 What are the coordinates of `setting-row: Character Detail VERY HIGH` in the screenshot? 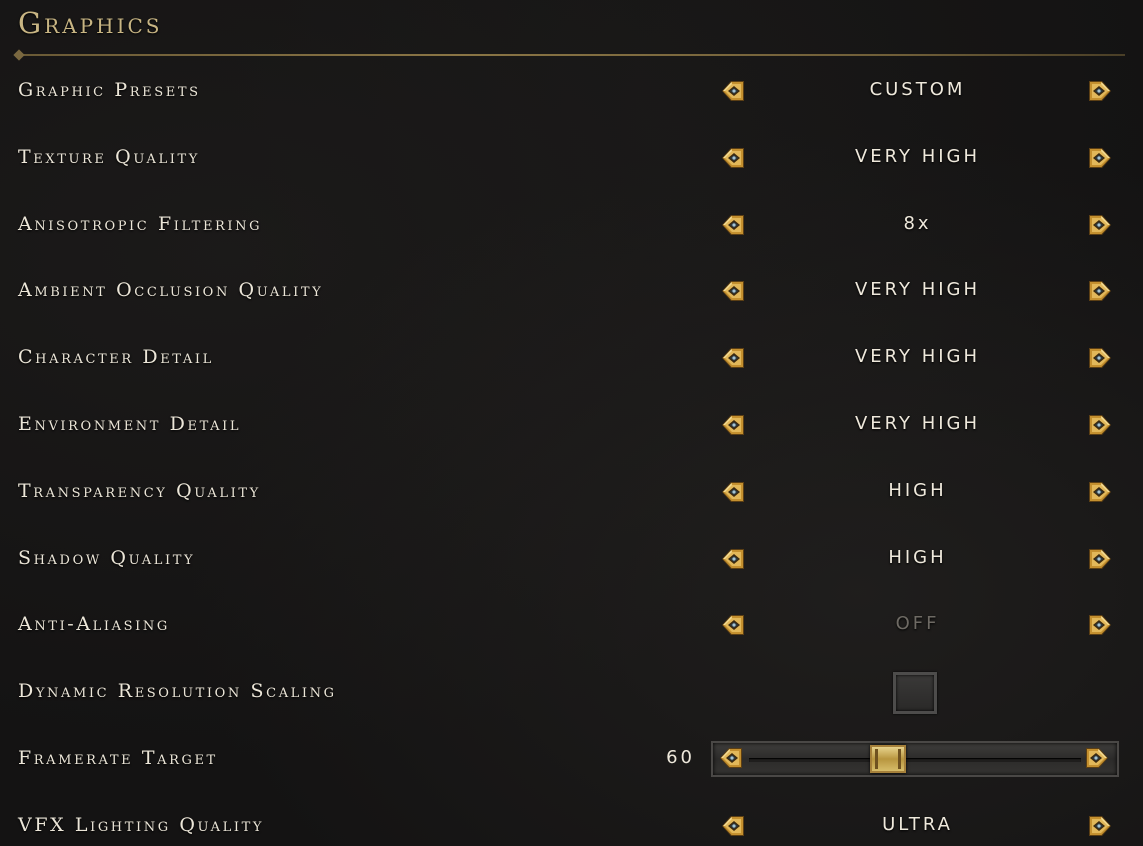 It's located at (571, 358).